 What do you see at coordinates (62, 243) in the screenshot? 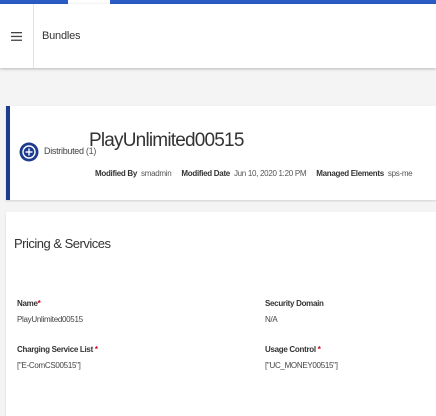
I see `section-title: Pricing & Services` at bounding box center [62, 243].